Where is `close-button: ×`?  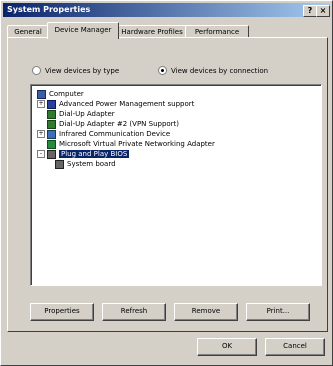
close-button: × is located at coordinates (323, 11).